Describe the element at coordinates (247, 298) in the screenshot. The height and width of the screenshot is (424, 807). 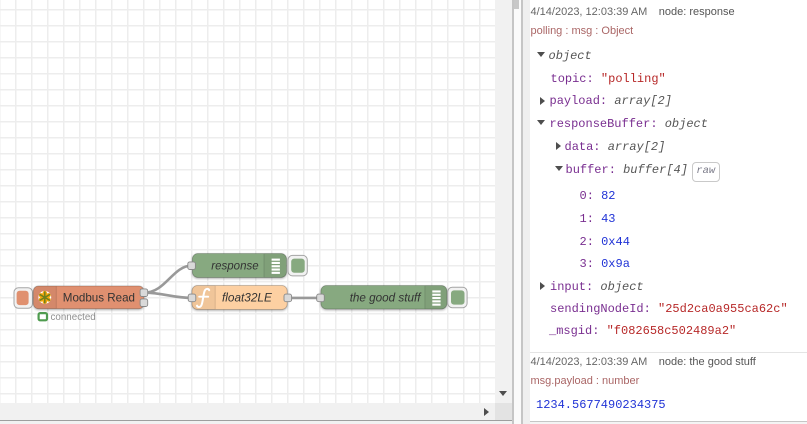
I see `svg-text: float32LE` at that location.